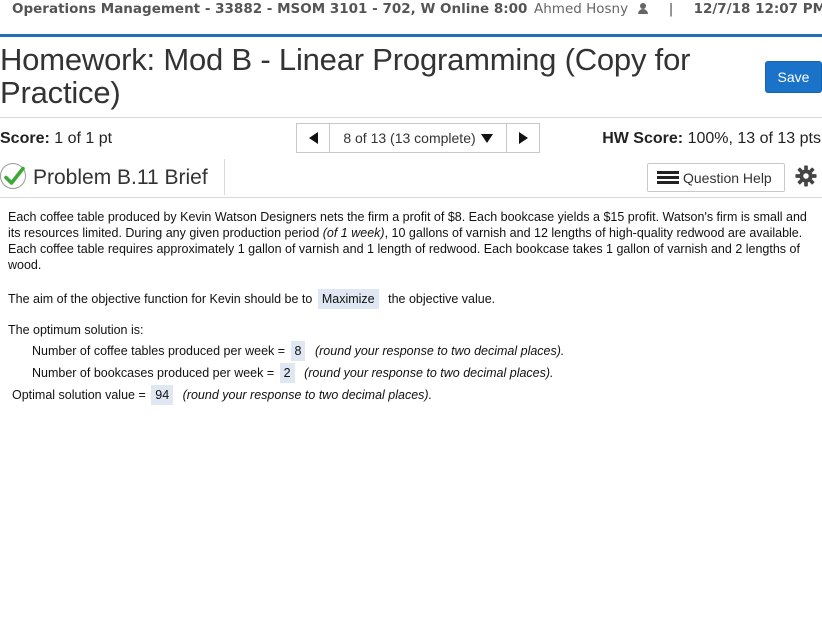 The width and height of the screenshot is (822, 642). What do you see at coordinates (727, 177) in the screenshot?
I see `question-help-label: Question Help` at bounding box center [727, 177].